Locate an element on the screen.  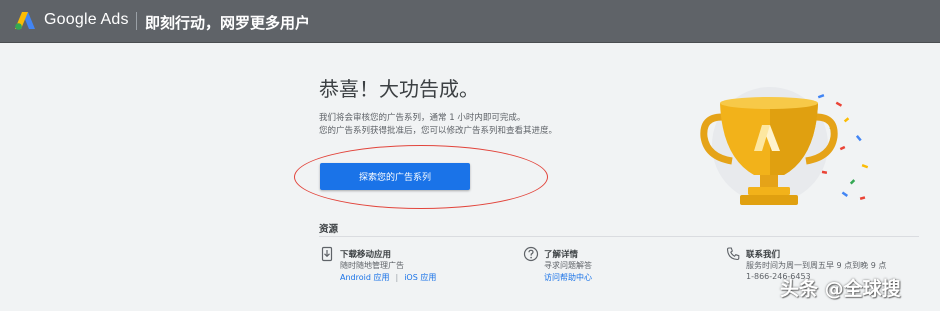
resource-subtitle: 寻求问题解答 is located at coordinates (568, 265).